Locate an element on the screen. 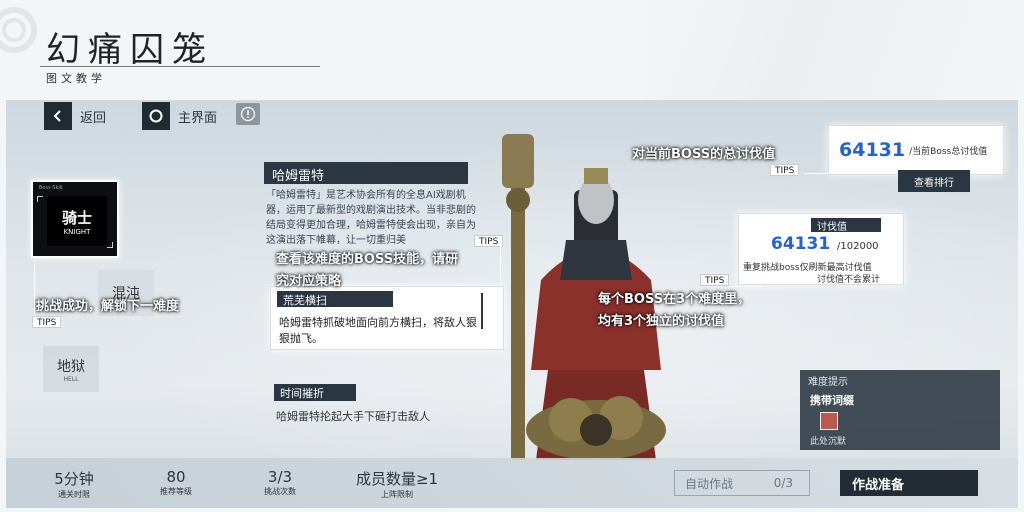 This screenshot has width=1024, height=512. back-button: 返回 is located at coordinates (75, 116).